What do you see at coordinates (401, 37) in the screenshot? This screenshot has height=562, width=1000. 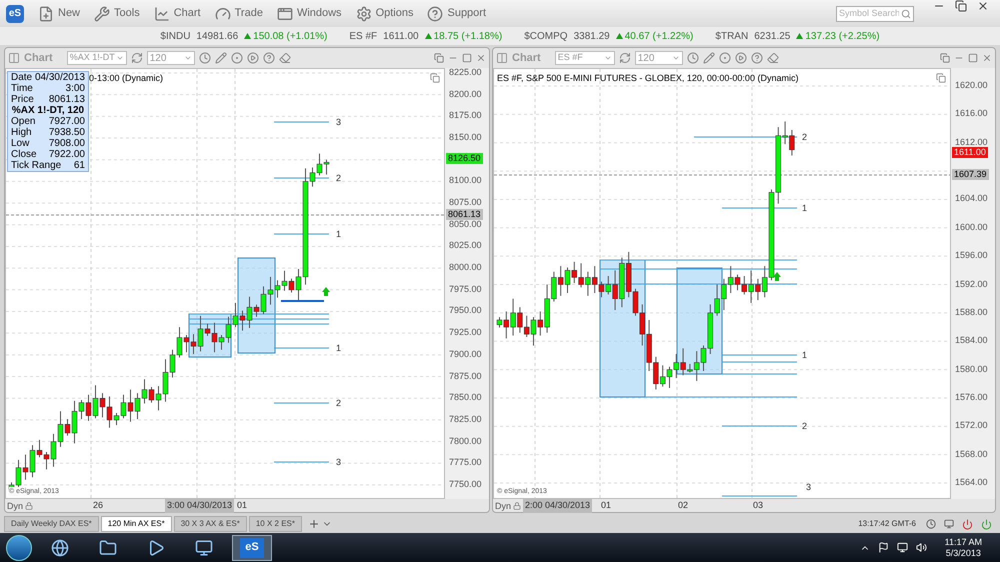 I see `ticker-price: 1611.00` at bounding box center [401, 37].